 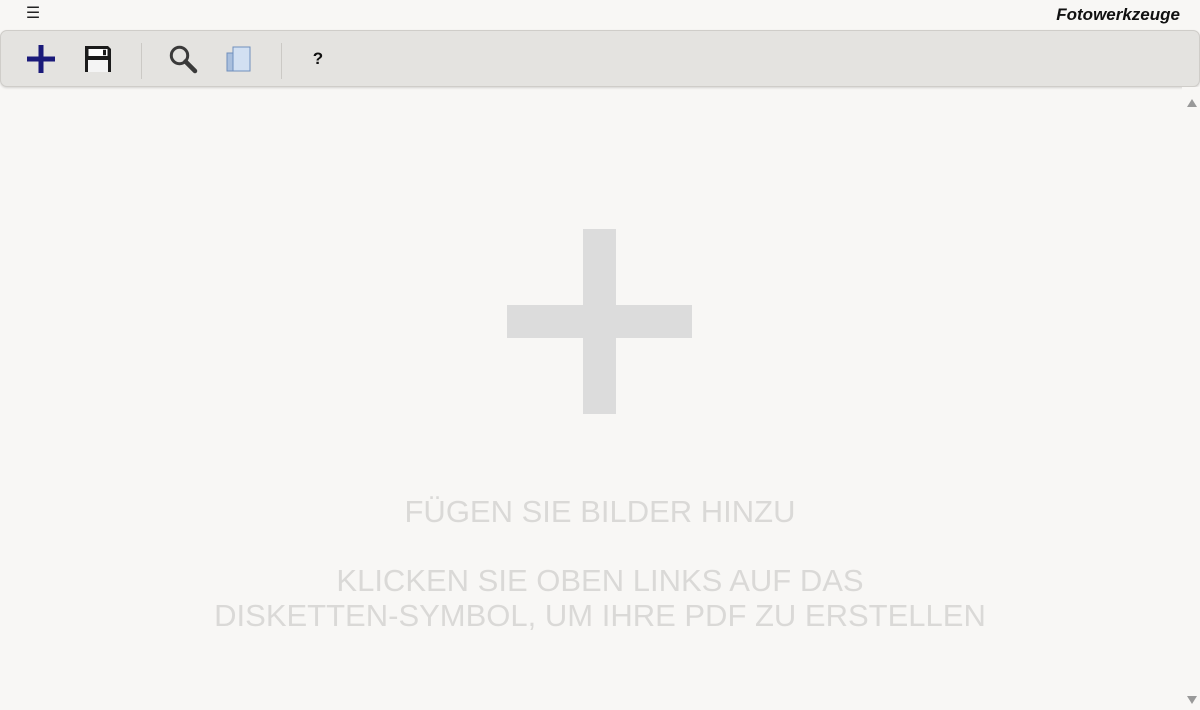 I want to click on scroll-up-arrow-icon, so click(x=1192, y=103).